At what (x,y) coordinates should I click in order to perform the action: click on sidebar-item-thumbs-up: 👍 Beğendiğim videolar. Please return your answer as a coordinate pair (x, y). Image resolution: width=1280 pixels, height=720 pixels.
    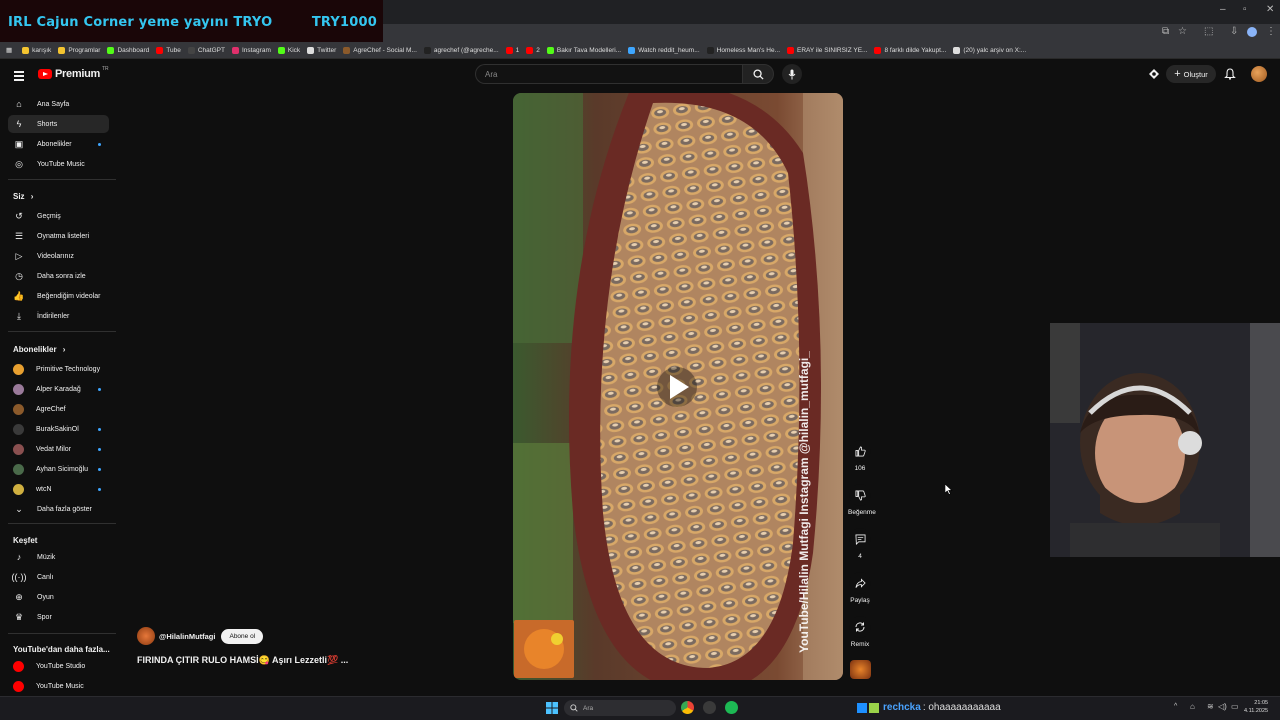
    Looking at the image, I should click on (58, 296).